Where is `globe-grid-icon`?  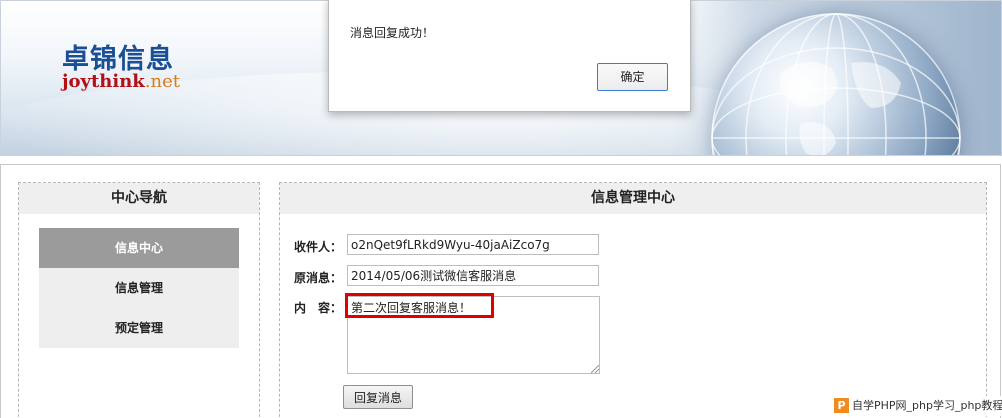
globe-grid-icon is located at coordinates (836, 84).